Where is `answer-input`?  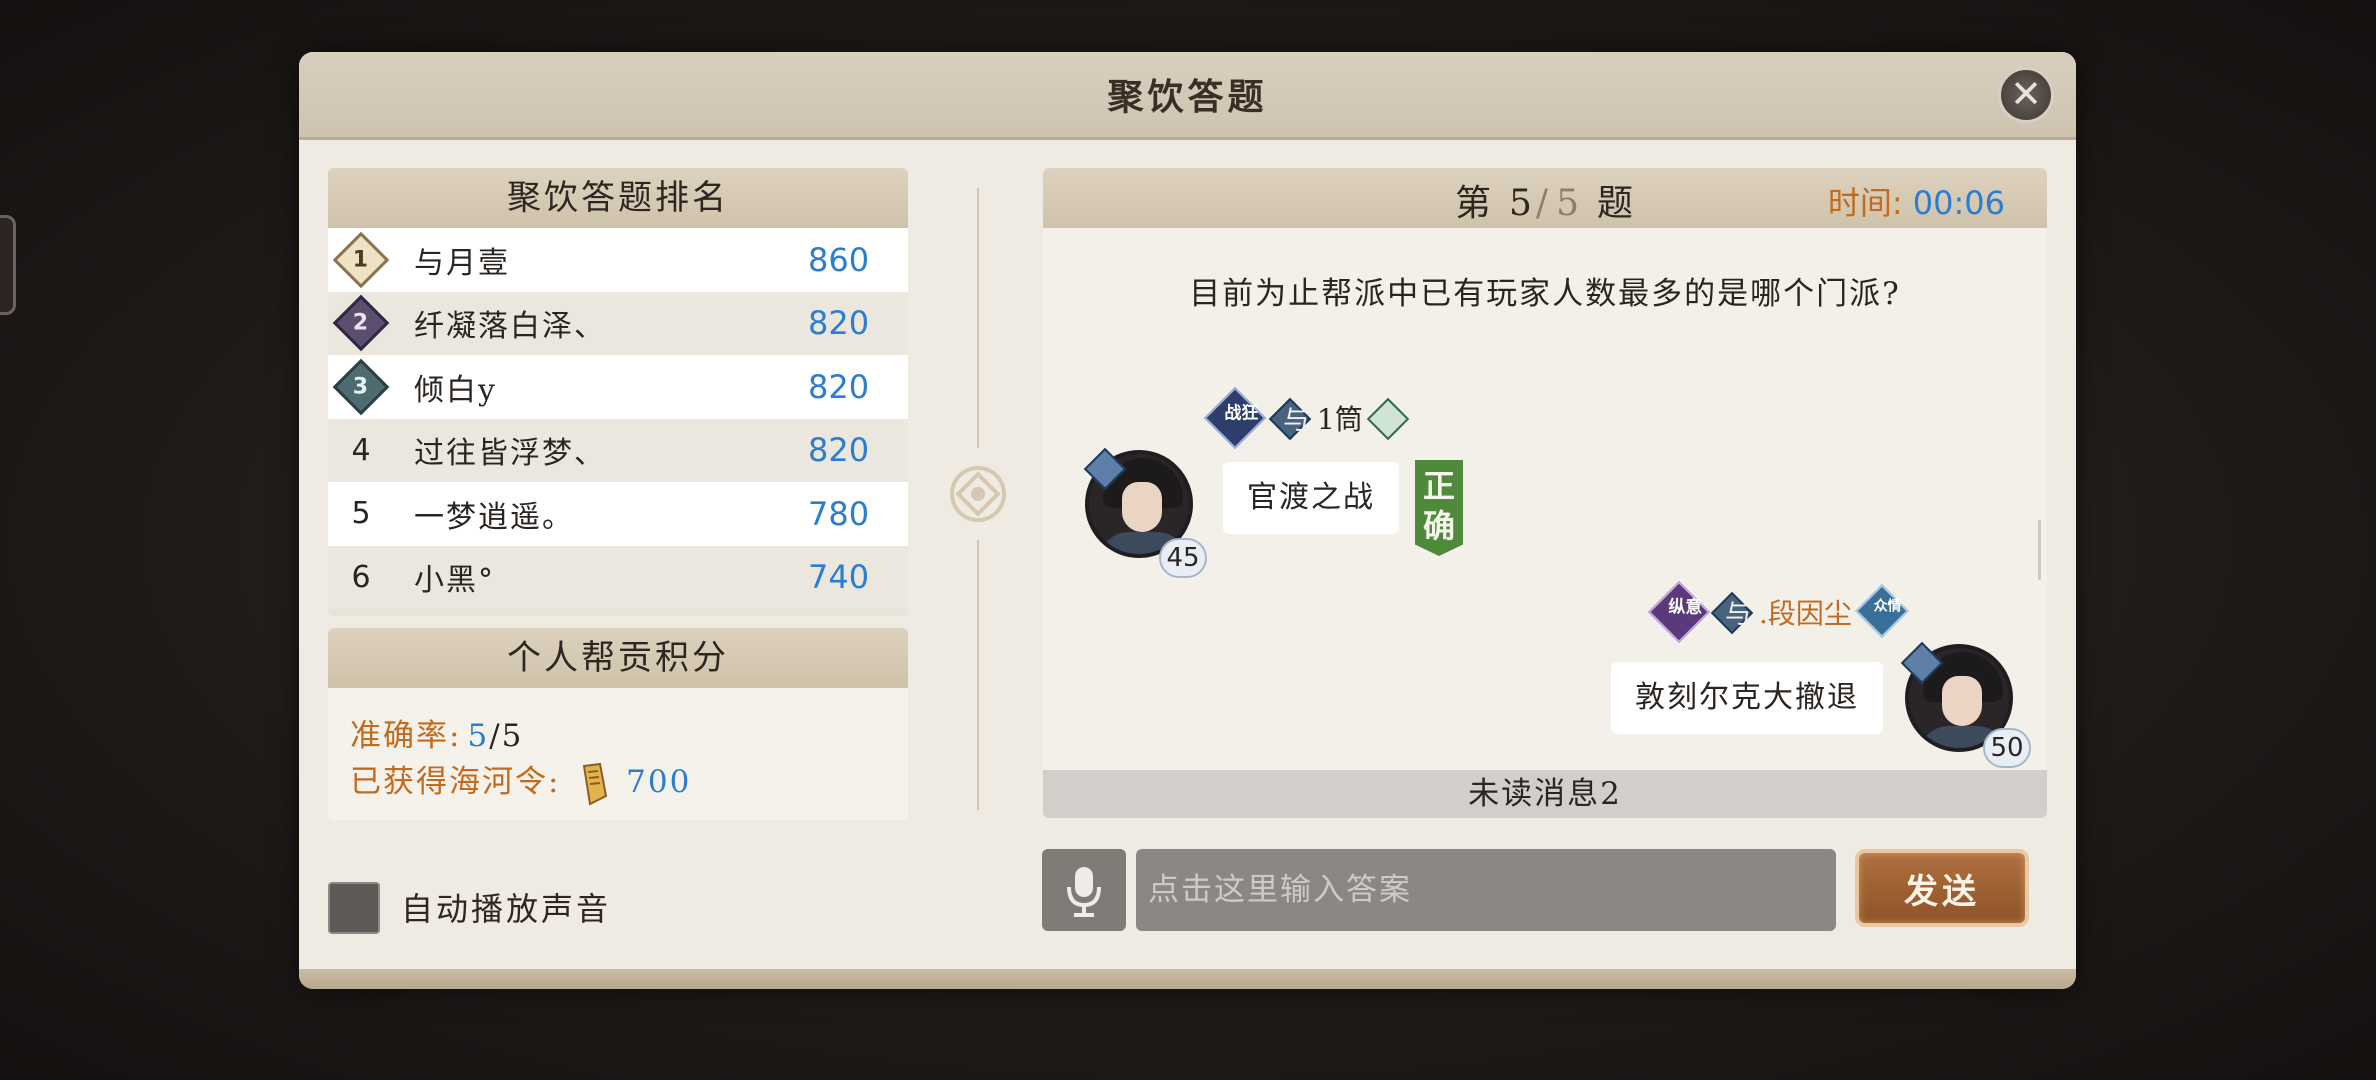
answer-input is located at coordinates (1486, 890).